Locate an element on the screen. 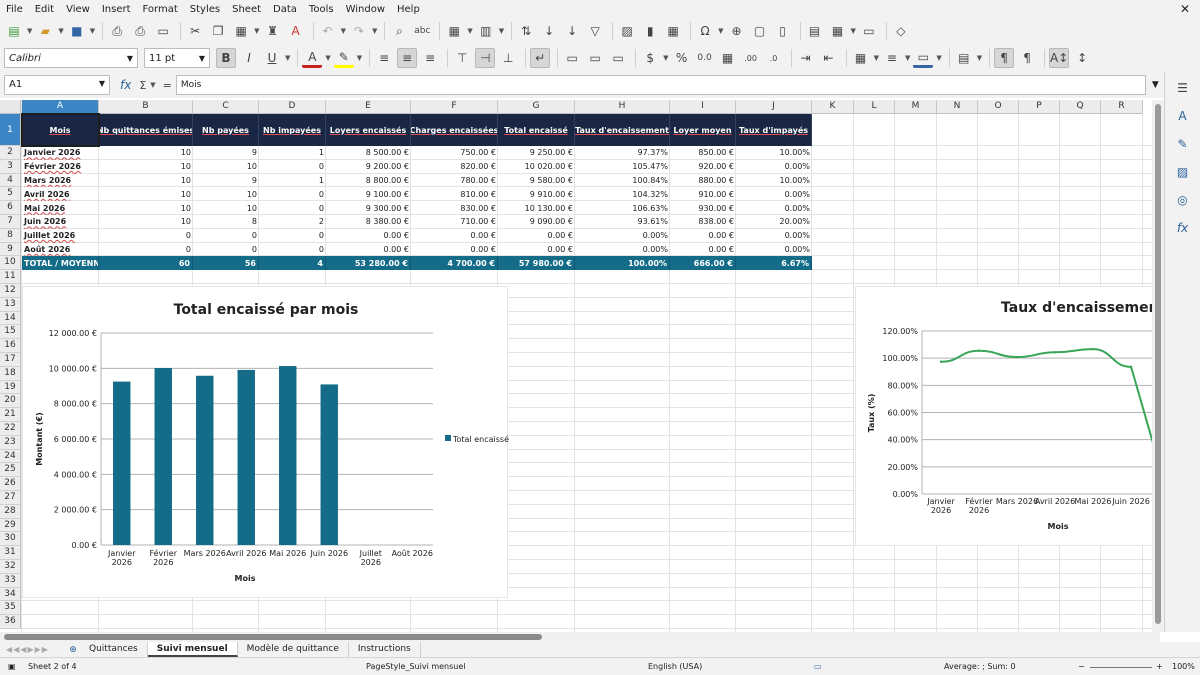  table-cell: 9 is located at coordinates (226, 153).